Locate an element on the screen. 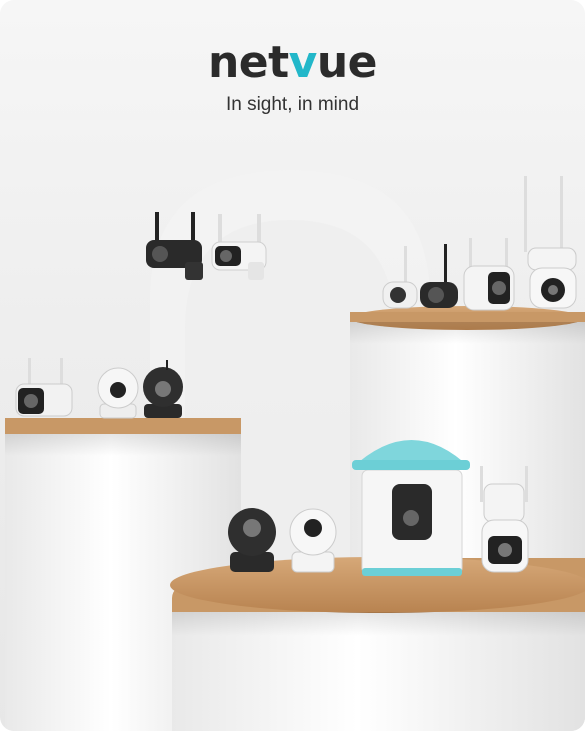 This screenshot has height=731, width=585. bird-feeder-camera-icon is located at coordinates (411, 508).